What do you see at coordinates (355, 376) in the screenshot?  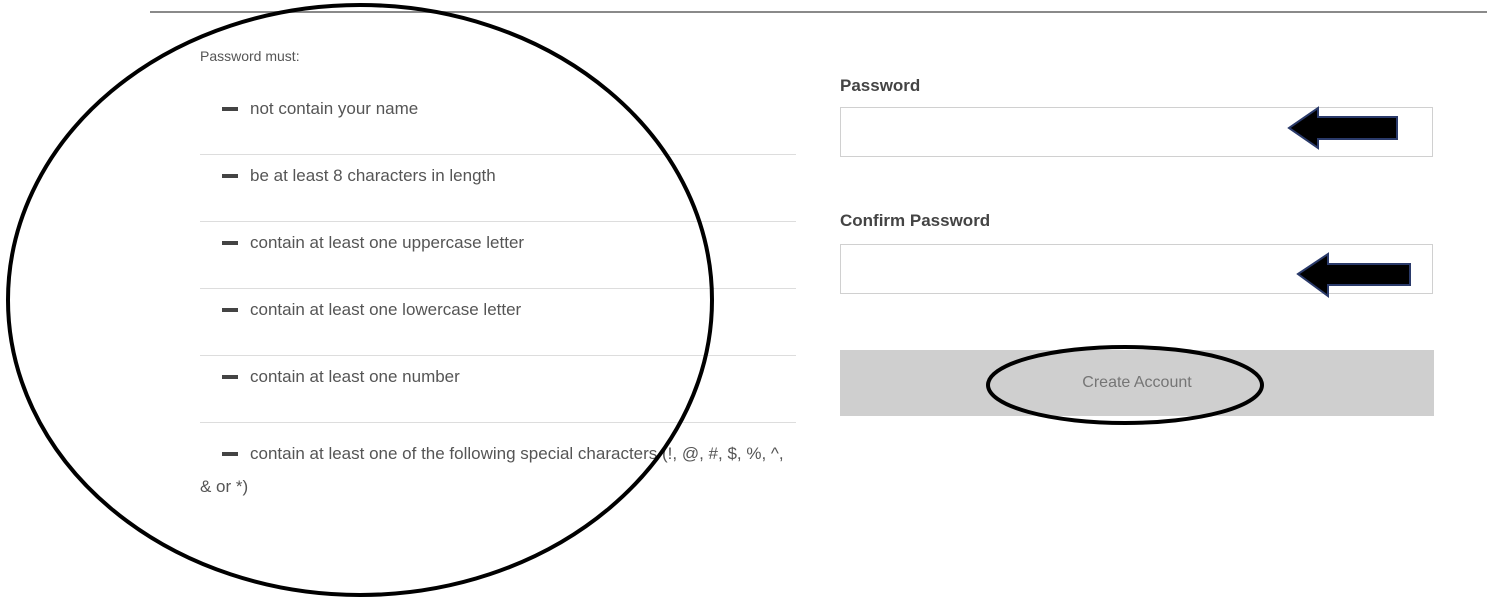 I see `requirement-text: contain at least one number` at bounding box center [355, 376].